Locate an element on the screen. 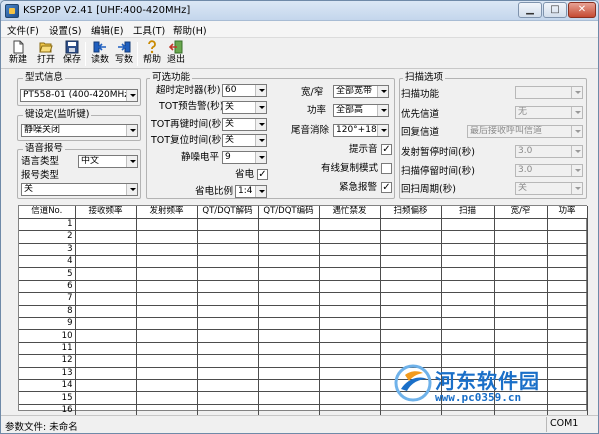 This screenshot has width=599, height=434. tot-rekey-select: 关 is located at coordinates (244, 124).